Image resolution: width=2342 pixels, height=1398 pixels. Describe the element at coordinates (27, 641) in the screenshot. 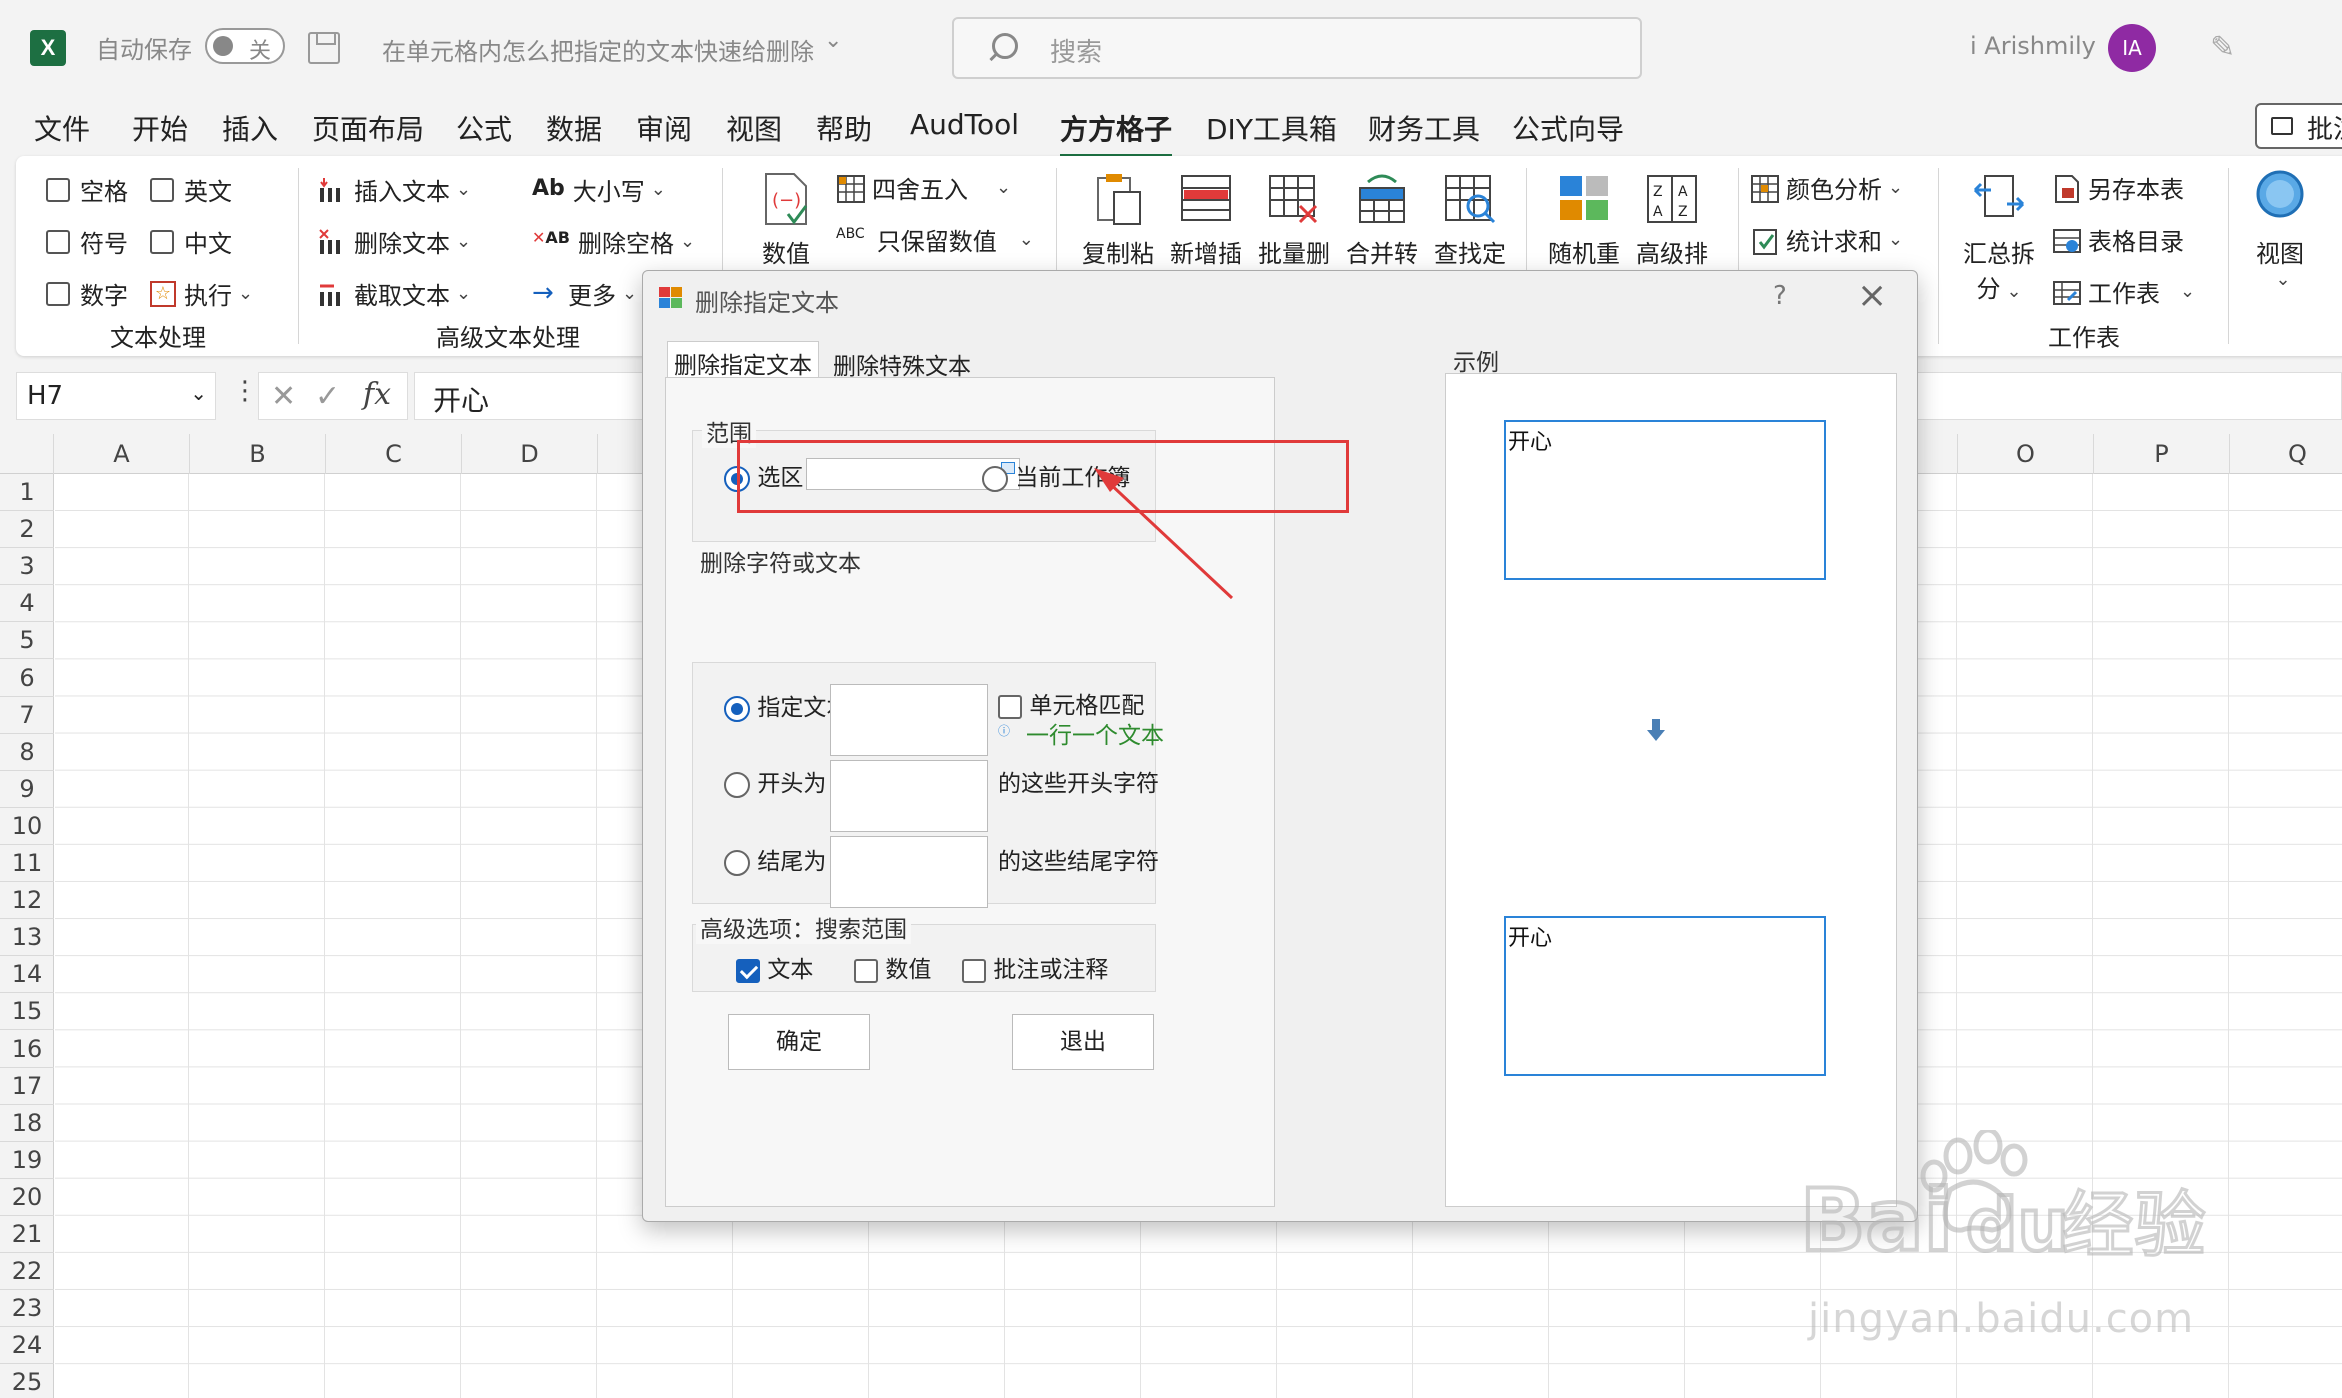

I see `row-header: 5` at that location.